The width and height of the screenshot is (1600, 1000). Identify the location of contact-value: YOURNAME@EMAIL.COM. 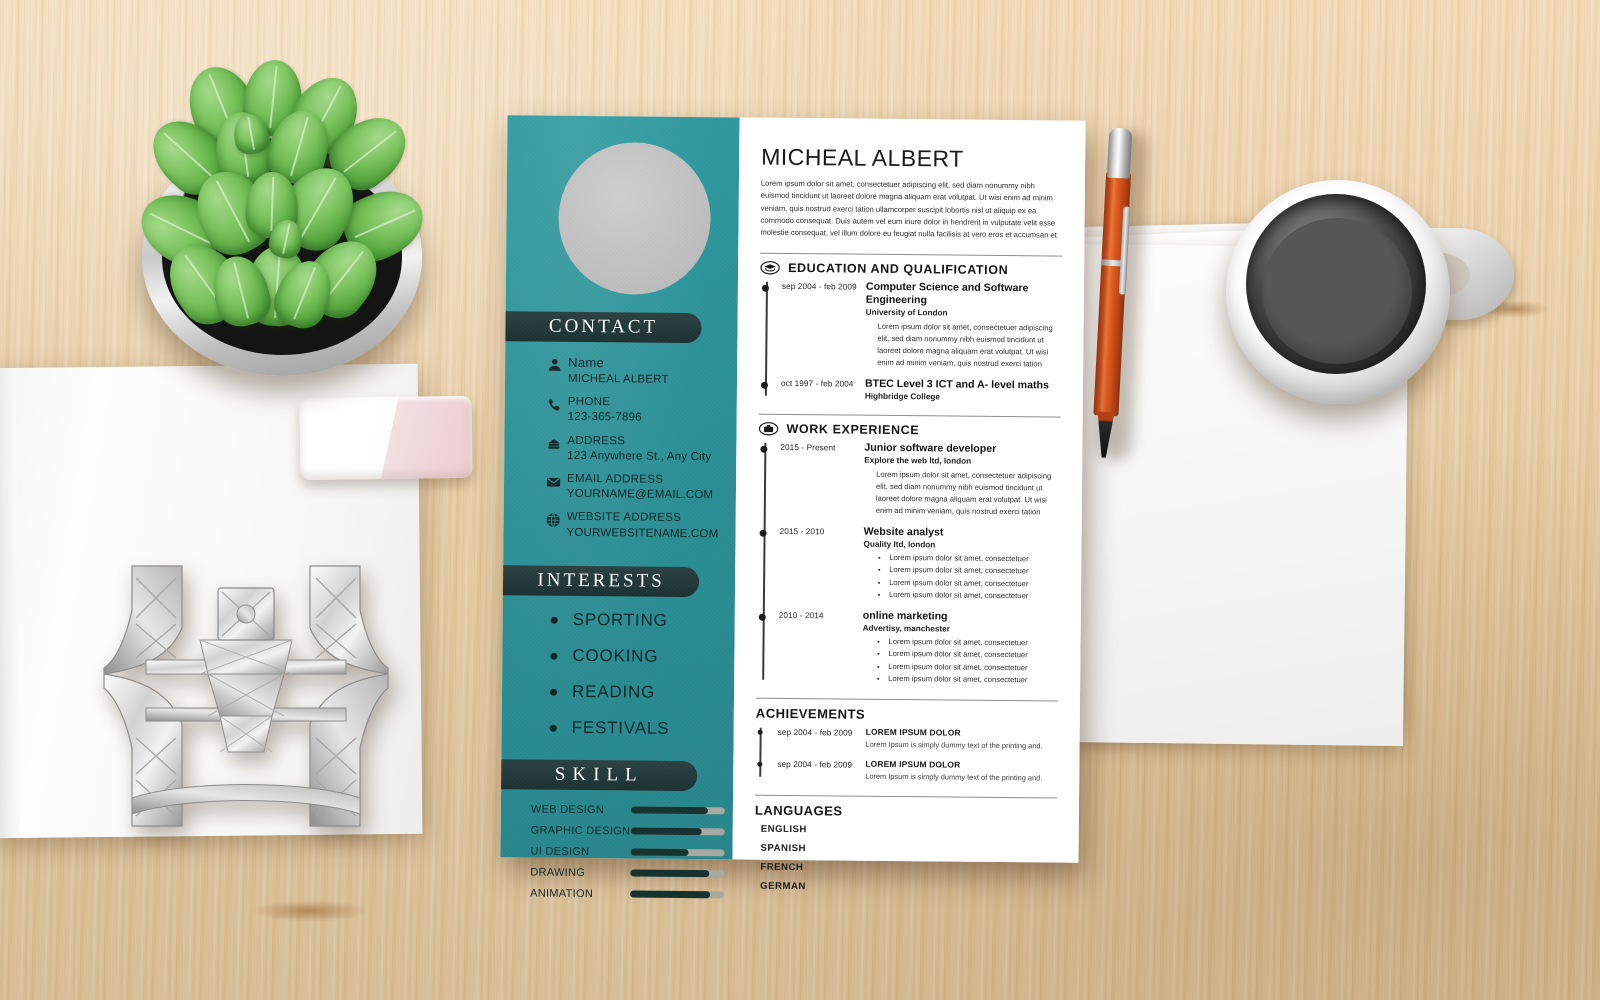
(640, 495).